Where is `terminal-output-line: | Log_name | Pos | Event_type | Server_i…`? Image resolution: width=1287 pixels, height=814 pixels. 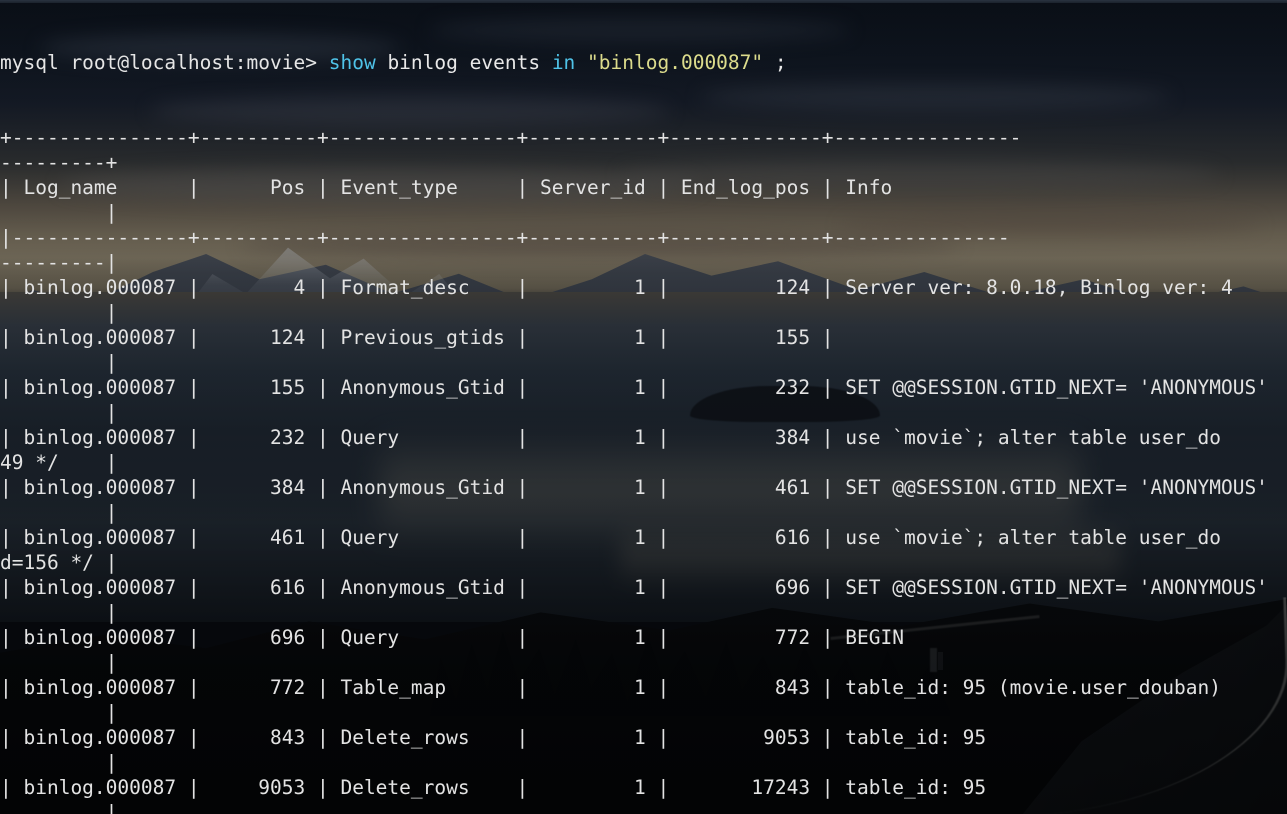
terminal-output-line: | Log_name | Pos | Event_type | Server_i… is located at coordinates (511, 187).